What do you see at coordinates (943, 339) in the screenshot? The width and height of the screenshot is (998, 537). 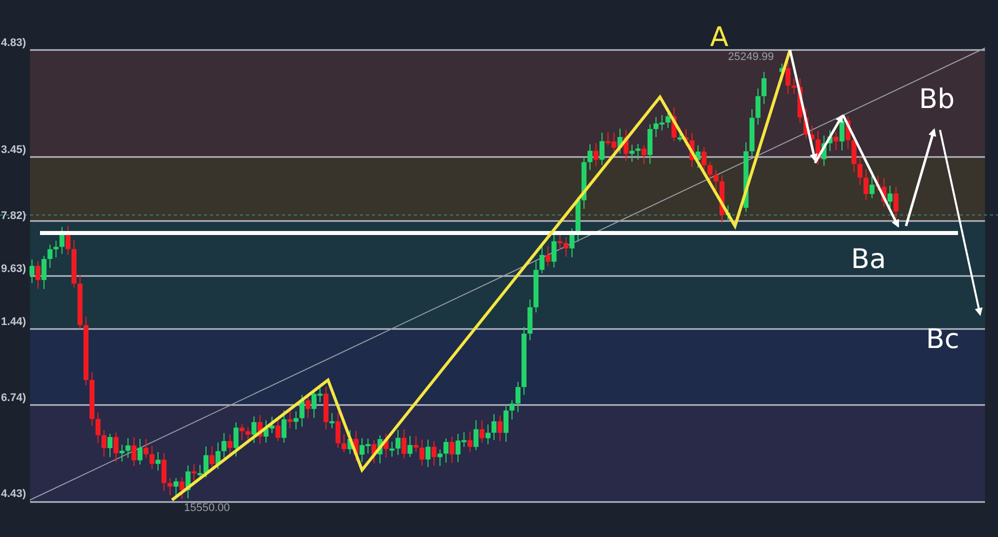 I see `wave-label: Bc` at bounding box center [943, 339].